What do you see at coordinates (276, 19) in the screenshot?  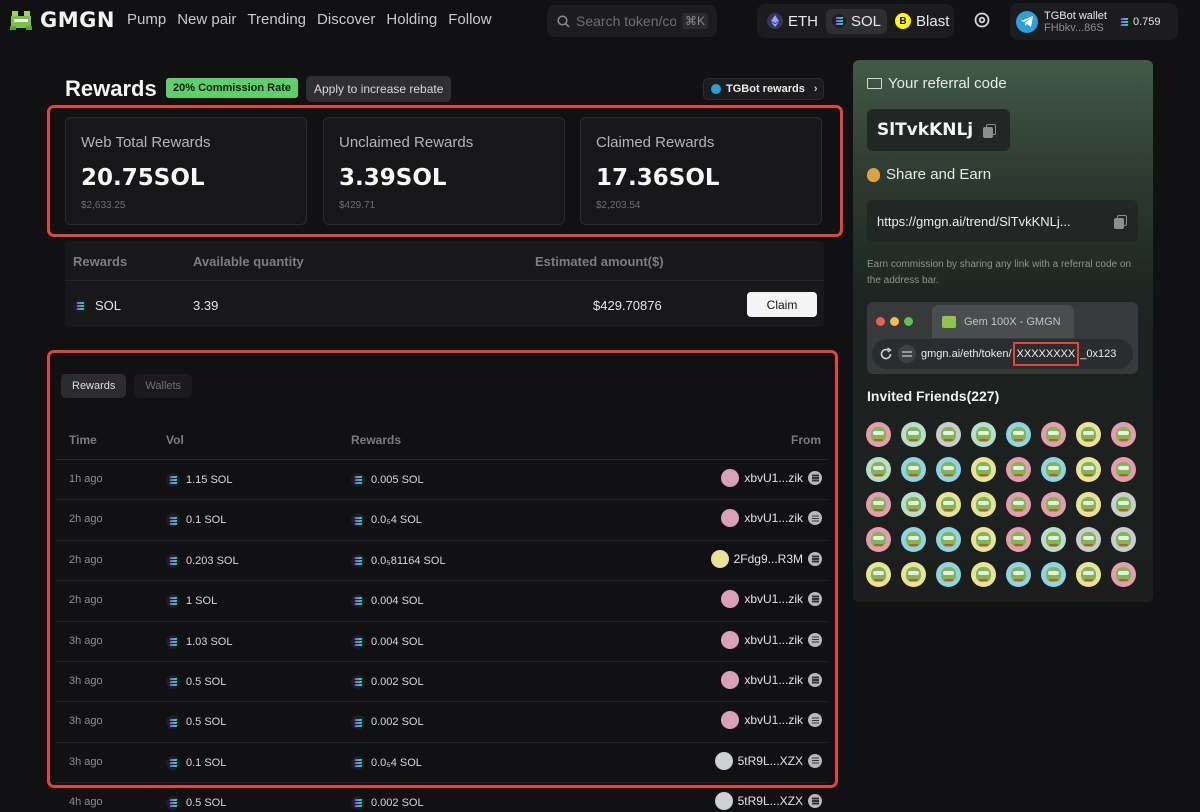 I see `nav-trending: Trending` at bounding box center [276, 19].